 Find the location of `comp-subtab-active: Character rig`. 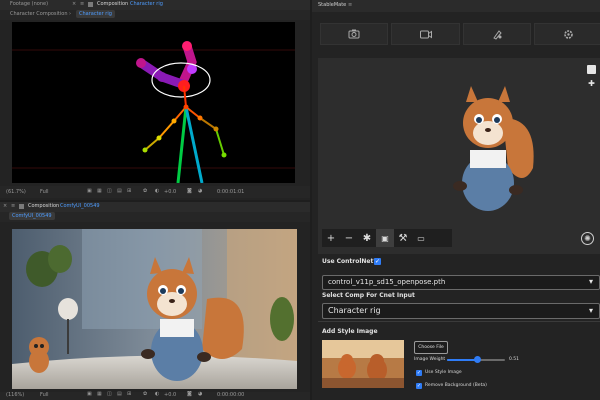

comp-subtab-active: Character rig is located at coordinates (95, 14).